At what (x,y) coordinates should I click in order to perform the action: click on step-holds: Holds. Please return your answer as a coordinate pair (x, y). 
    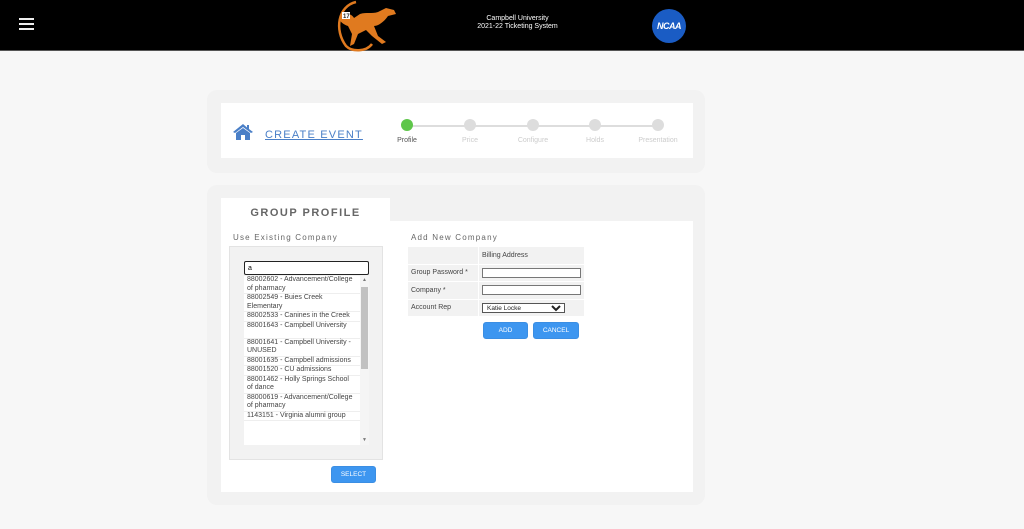
    Looking at the image, I should click on (595, 131).